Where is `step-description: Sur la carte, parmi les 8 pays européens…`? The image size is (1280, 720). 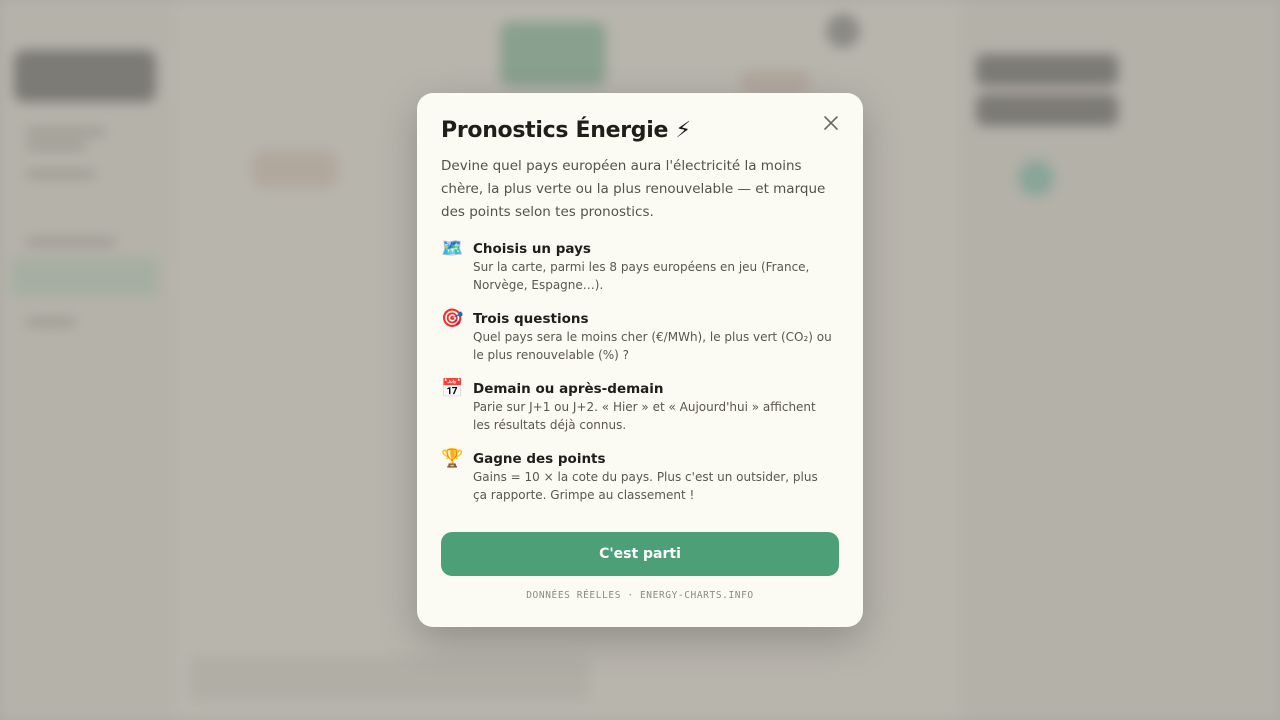
step-description: Sur la carte, parmi les 8 pays européens… is located at coordinates (641, 276).